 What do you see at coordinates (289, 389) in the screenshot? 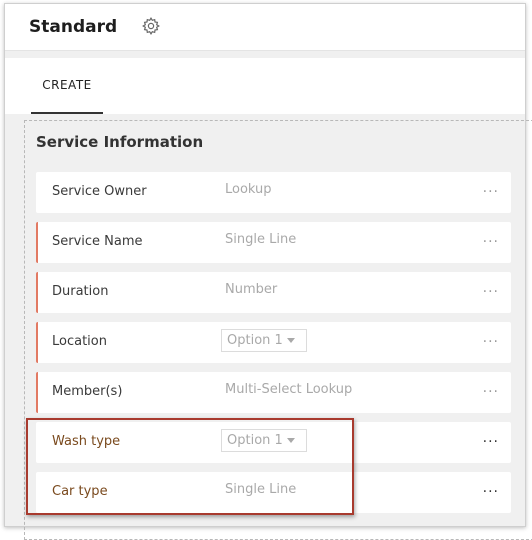
I see `field-type: Multi-Select Lookup` at bounding box center [289, 389].